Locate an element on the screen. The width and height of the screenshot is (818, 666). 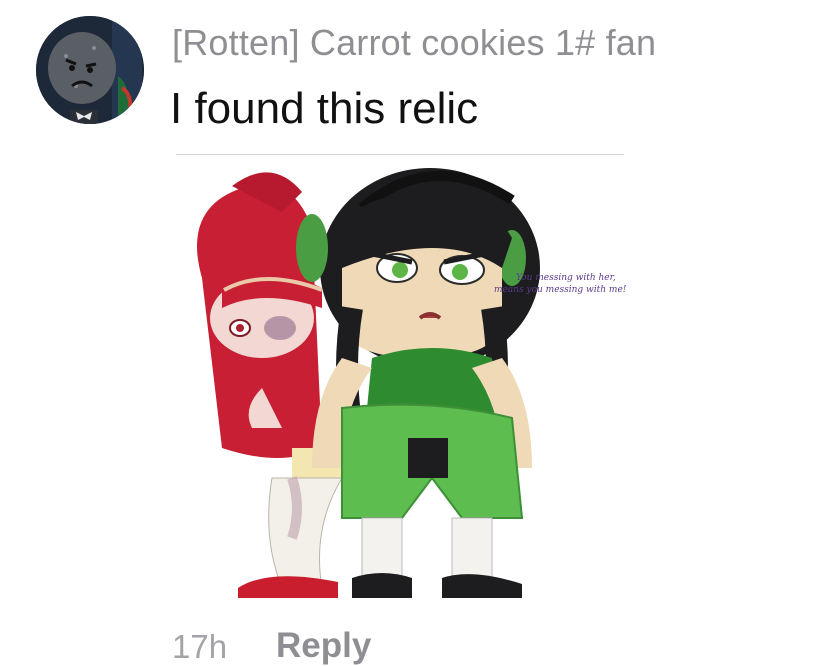
divider is located at coordinates (400, 154).